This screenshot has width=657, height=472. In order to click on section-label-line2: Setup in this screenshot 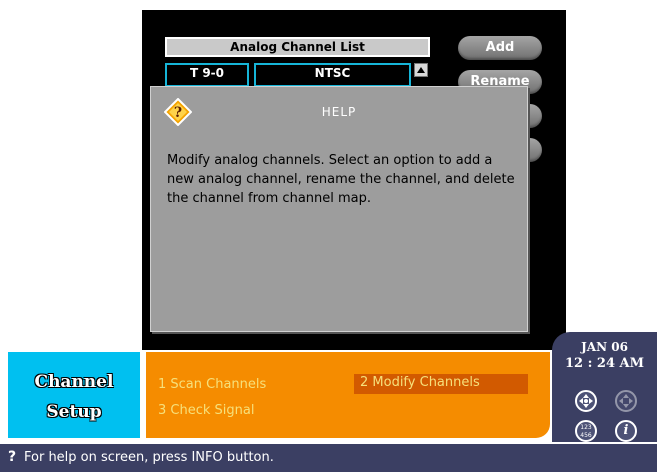, I will do `click(74, 412)`.